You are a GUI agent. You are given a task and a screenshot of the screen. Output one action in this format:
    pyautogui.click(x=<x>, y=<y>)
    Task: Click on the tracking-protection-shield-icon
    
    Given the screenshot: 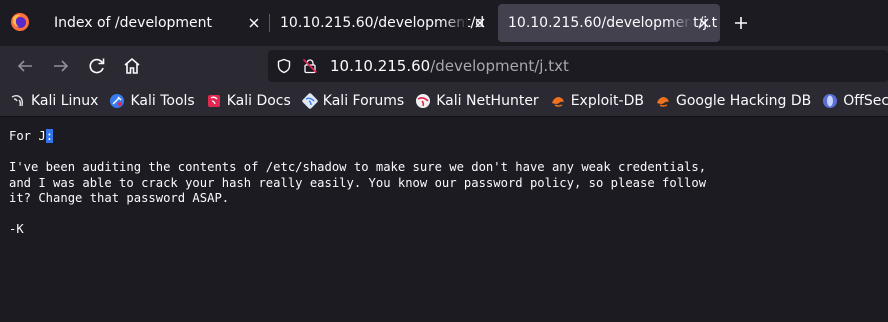 What is the action you would take?
    pyautogui.click(x=284, y=66)
    